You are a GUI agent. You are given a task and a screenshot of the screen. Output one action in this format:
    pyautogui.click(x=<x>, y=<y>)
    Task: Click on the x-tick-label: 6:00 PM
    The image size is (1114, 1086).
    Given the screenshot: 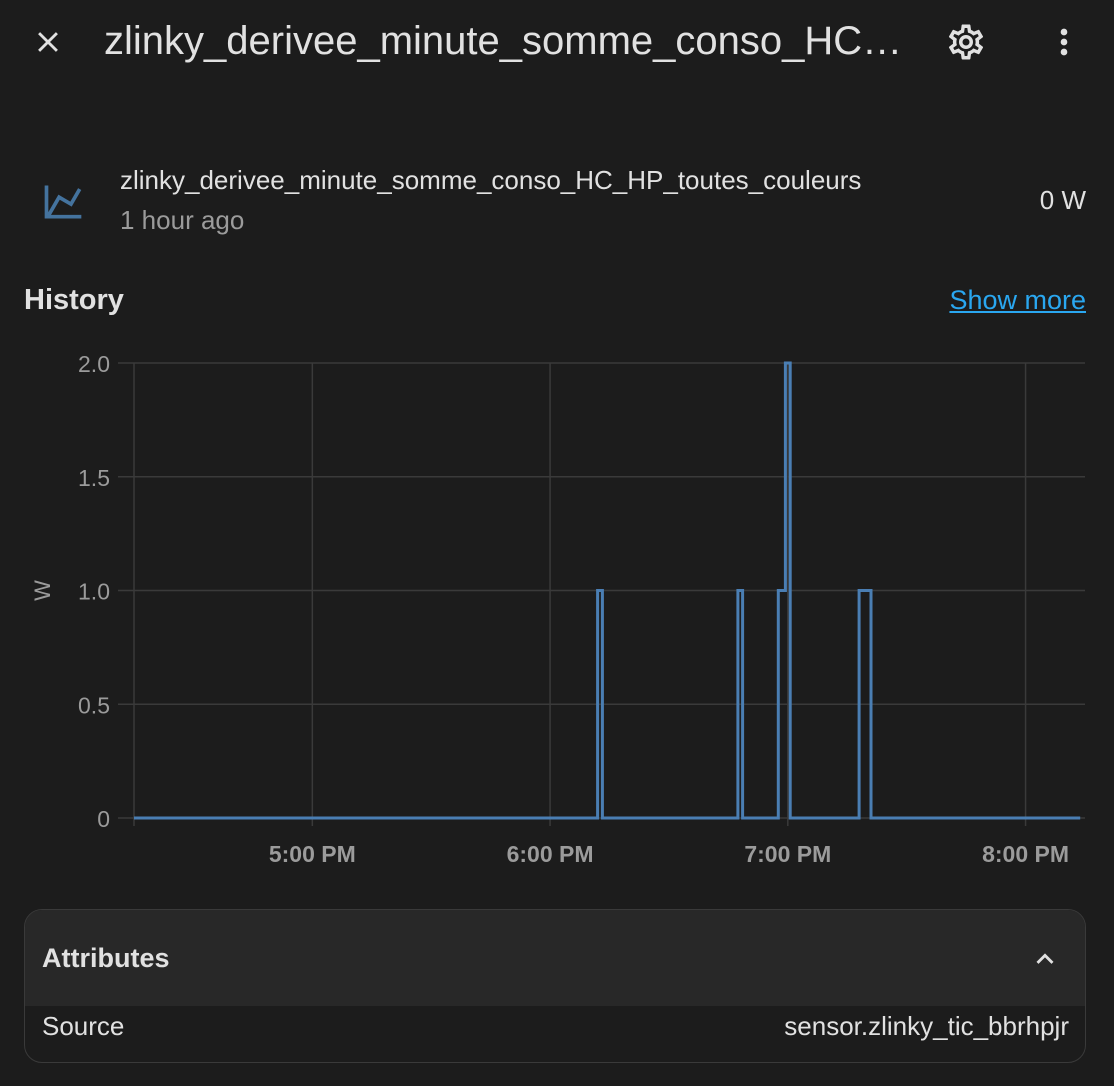 What is the action you would take?
    pyautogui.click(x=550, y=854)
    